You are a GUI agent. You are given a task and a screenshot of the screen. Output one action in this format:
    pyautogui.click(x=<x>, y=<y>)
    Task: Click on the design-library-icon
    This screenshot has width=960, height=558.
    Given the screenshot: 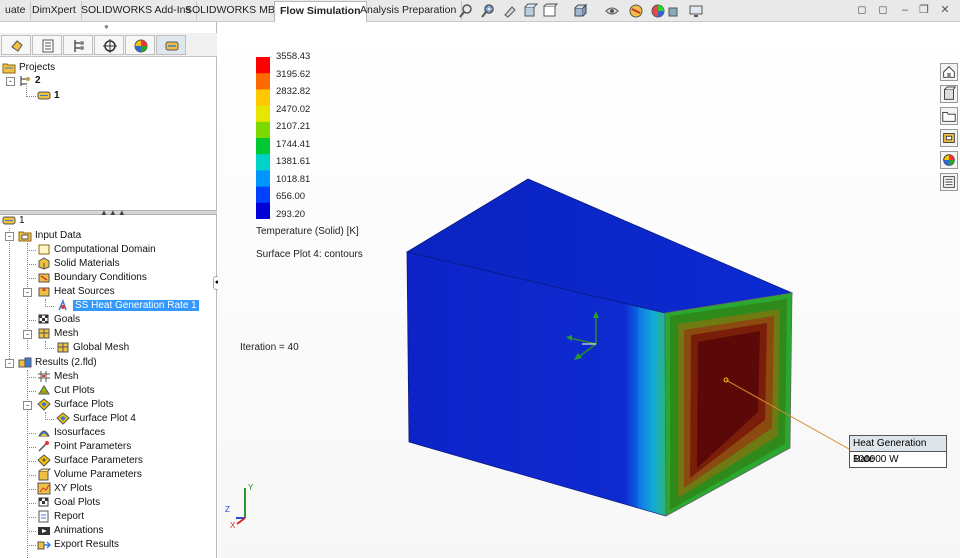 What is the action you would take?
    pyautogui.click(x=949, y=94)
    